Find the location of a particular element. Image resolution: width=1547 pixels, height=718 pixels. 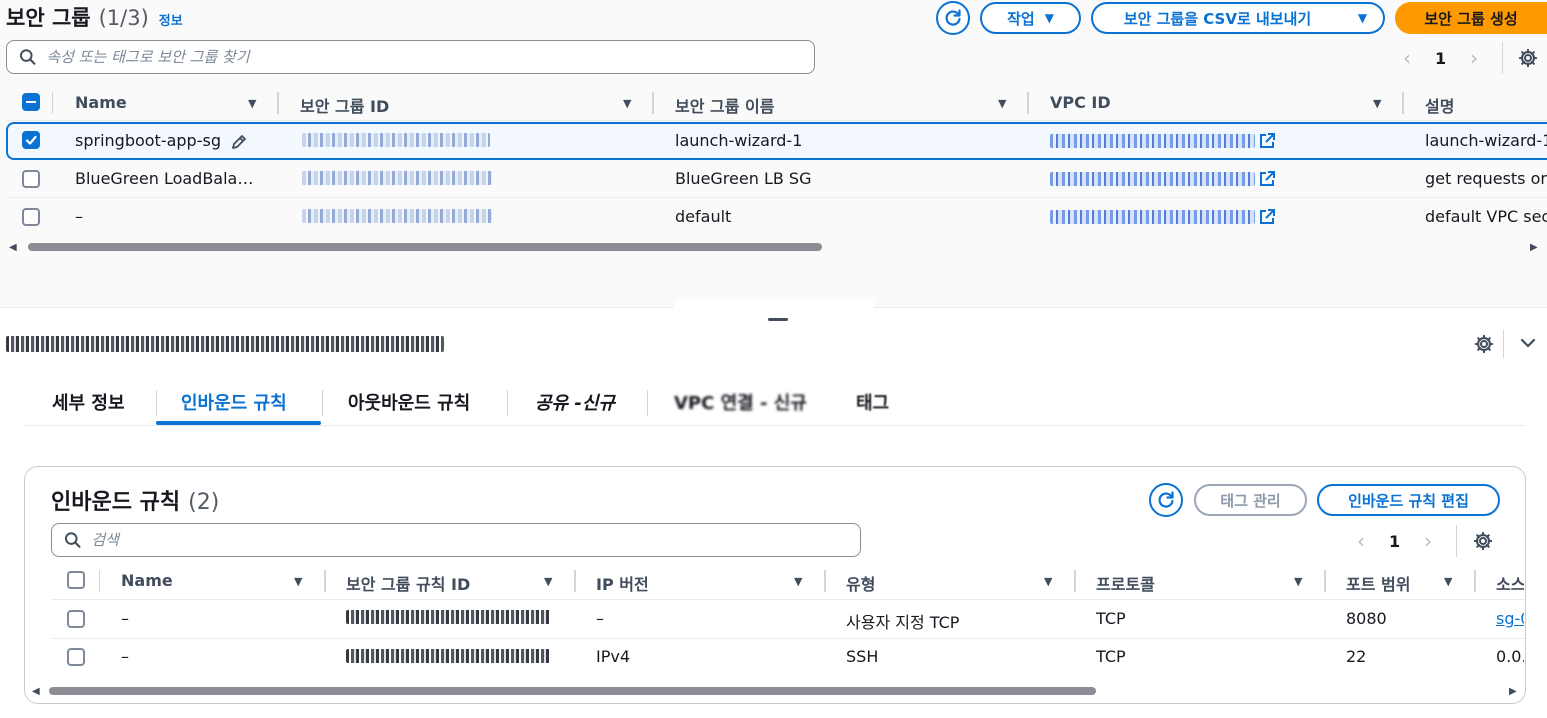

column-header-group-id: 보안 그룹 ID is located at coordinates (344, 105).